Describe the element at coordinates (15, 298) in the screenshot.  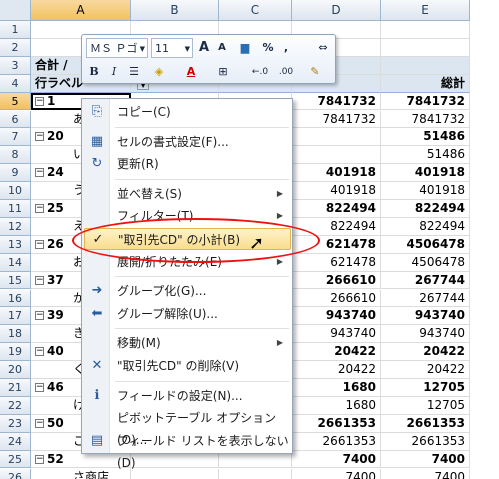
I see `row-header: 16` at that location.